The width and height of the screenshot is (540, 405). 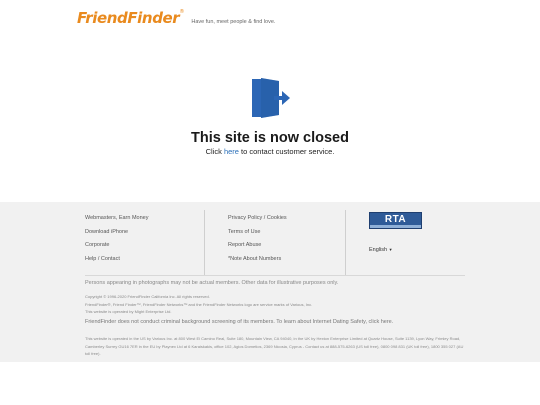 What do you see at coordinates (257, 222) in the screenshot?
I see `privacy-policy-link: Privacy Policy / Cookies` at bounding box center [257, 222].